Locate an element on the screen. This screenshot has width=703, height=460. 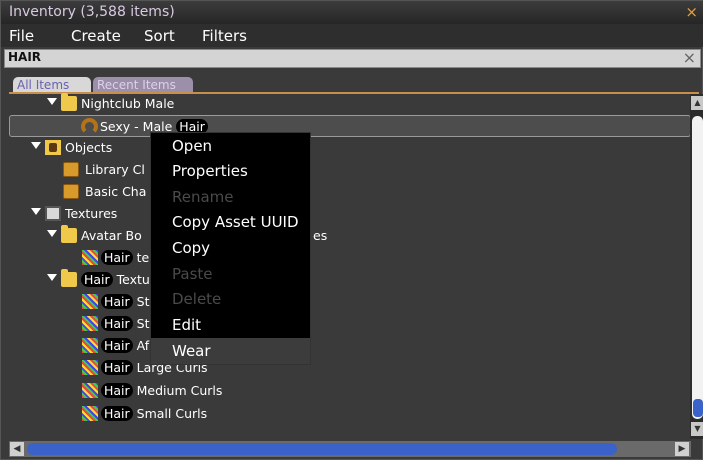
tree-row-objects: Objects is located at coordinates (350, 148).